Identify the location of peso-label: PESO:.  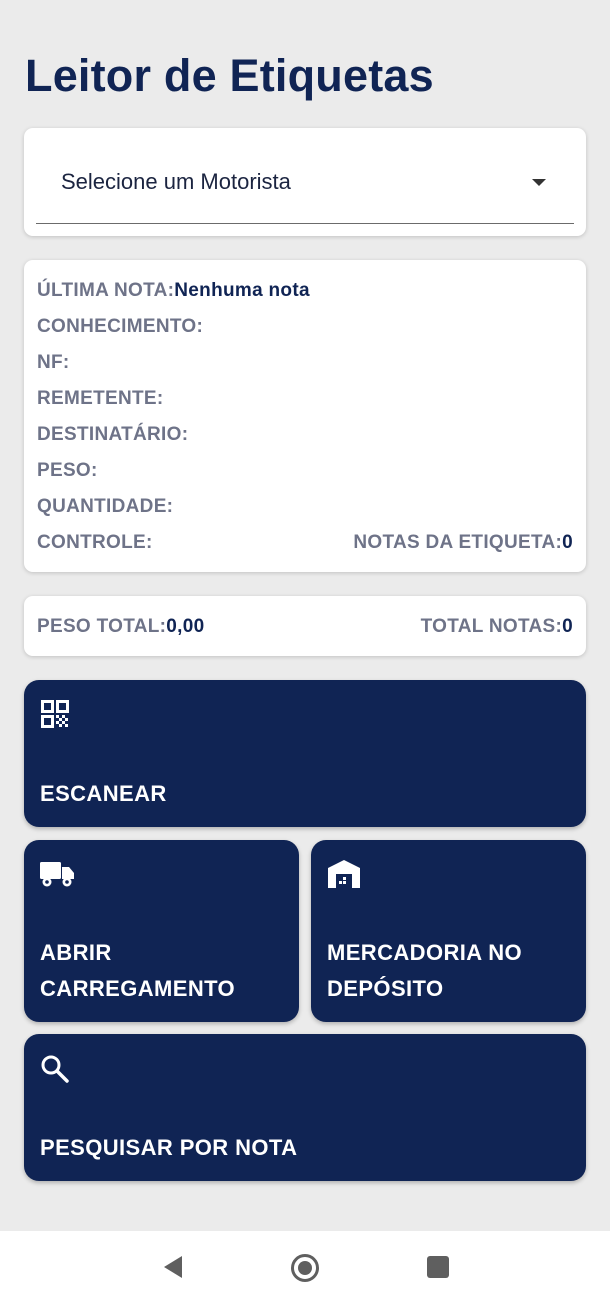
(67, 470).